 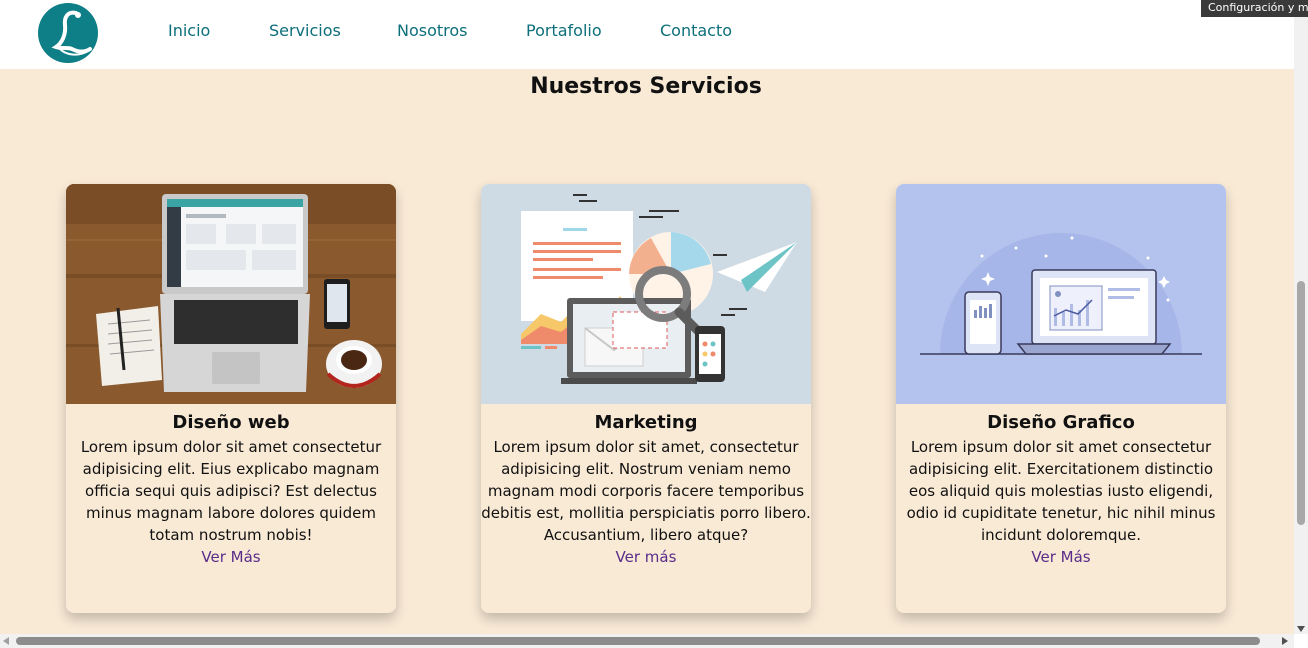 I want to click on scrollbar-corner, so click(x=1301, y=641).